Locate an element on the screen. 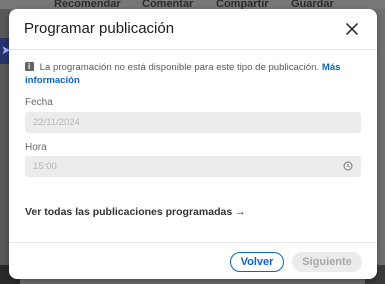  dialog-header: Programar publicación is located at coordinates (193, 29).